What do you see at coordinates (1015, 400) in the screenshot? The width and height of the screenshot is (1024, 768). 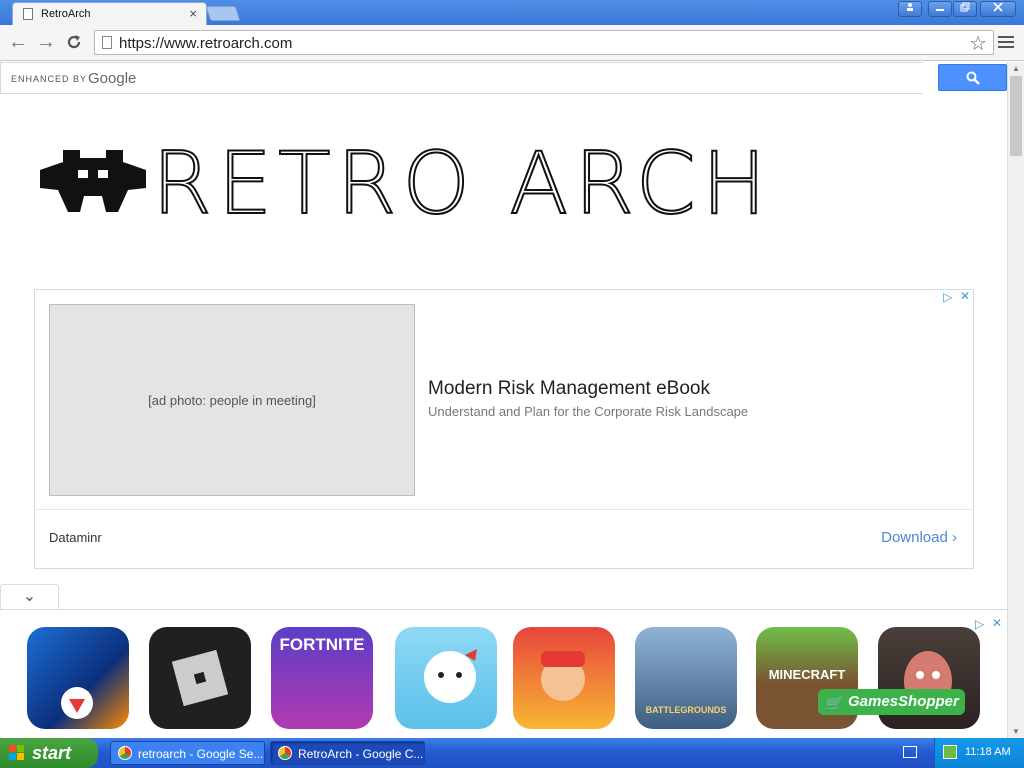 I see `vertical-scrollbar: ▲ ▼` at bounding box center [1015, 400].